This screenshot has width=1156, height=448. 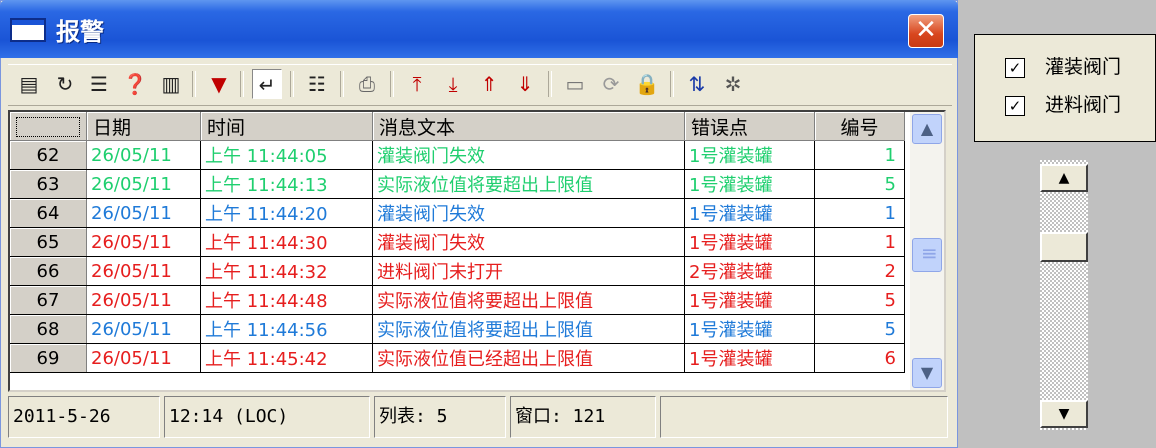 I want to click on list-icon: ▤, so click(x=29, y=84).